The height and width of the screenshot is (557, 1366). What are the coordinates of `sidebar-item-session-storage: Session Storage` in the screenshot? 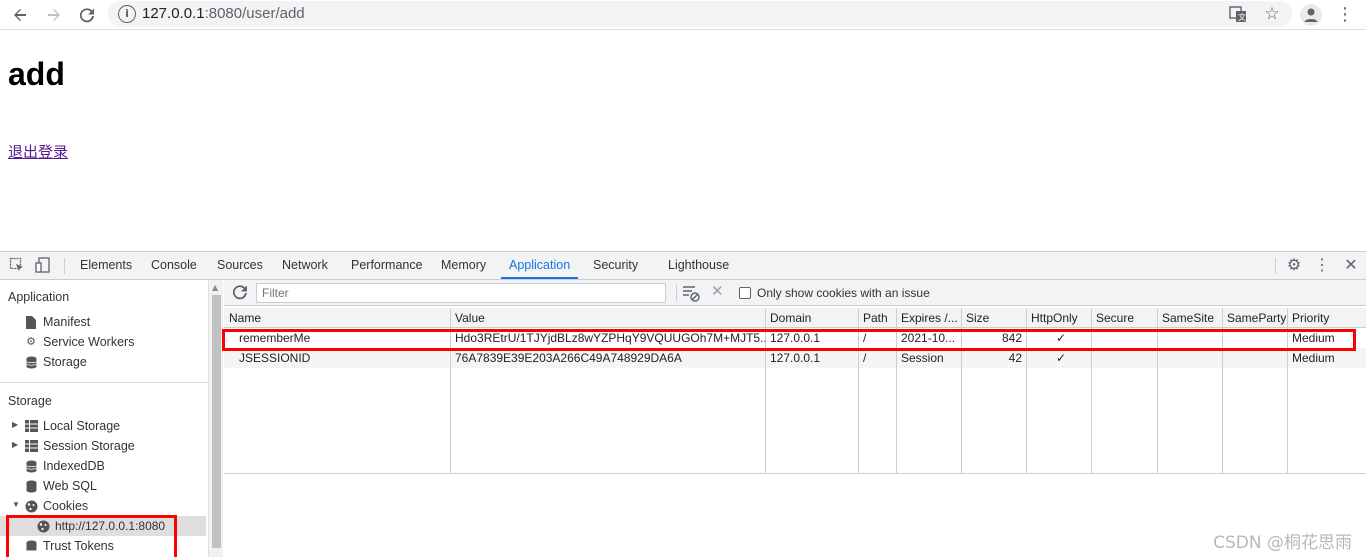 It's located at (79, 446).